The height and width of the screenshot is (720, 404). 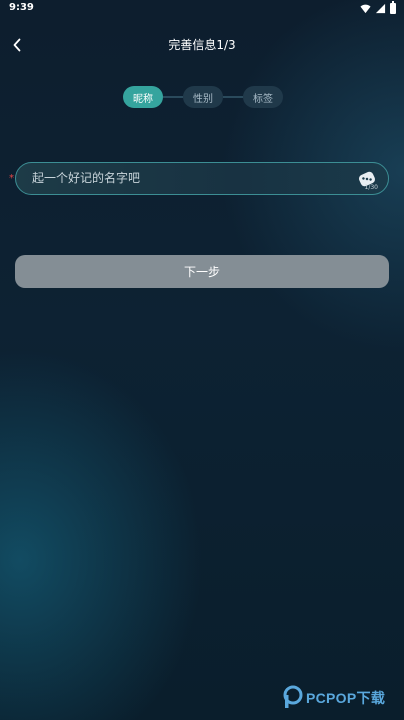 I want to click on battery-icon, so click(x=393, y=7).